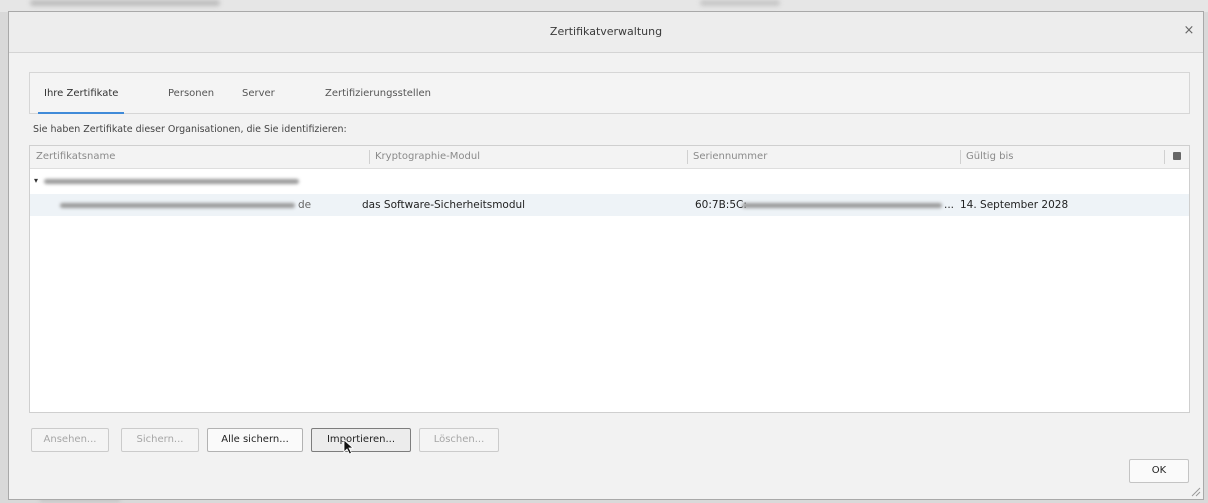 The width and height of the screenshot is (1208, 503). What do you see at coordinates (258, 93) in the screenshot?
I see `tab-servers: Server` at bounding box center [258, 93].